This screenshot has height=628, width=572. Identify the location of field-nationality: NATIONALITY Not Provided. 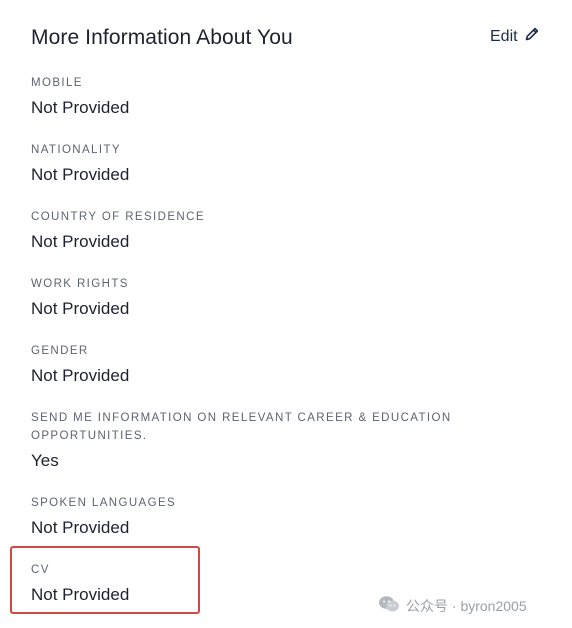
(251, 163).